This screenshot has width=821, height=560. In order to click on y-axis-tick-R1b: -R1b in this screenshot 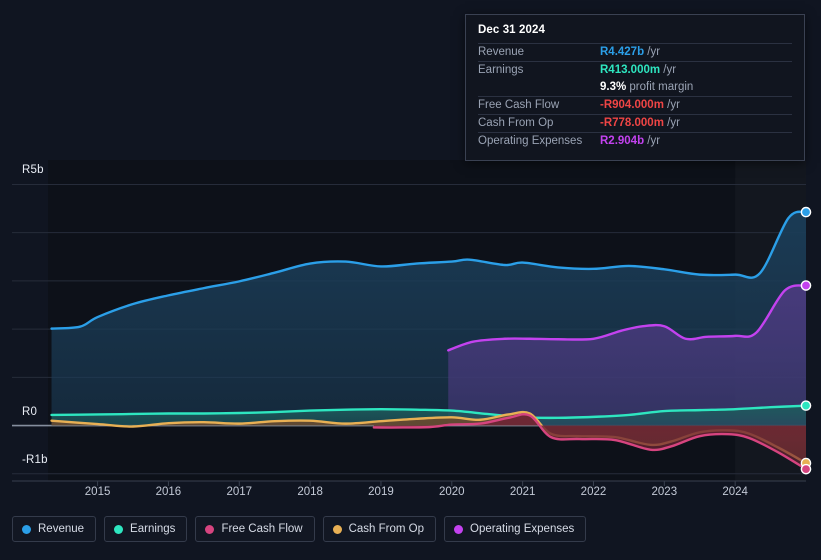, I will do `click(35, 459)`.